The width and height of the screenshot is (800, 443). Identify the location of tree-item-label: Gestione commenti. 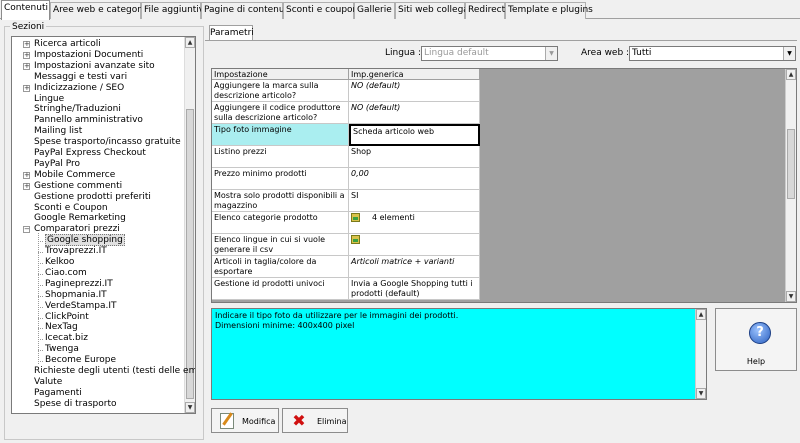
(78, 185).